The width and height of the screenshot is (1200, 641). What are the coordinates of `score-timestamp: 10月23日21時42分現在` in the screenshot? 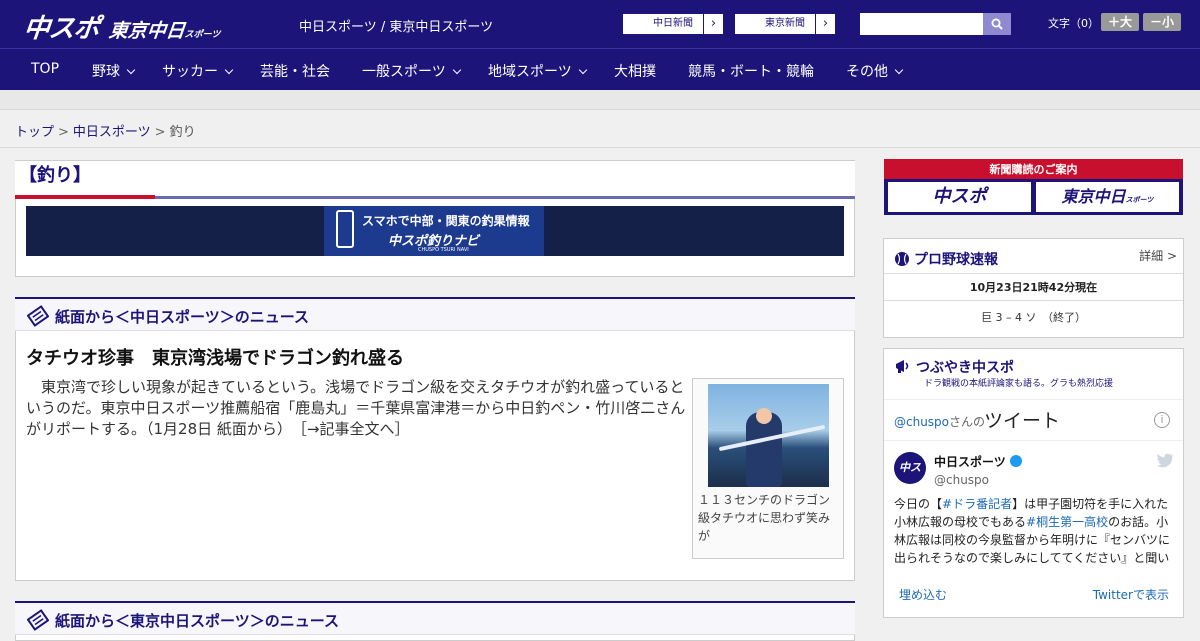 It's located at (1033, 287).